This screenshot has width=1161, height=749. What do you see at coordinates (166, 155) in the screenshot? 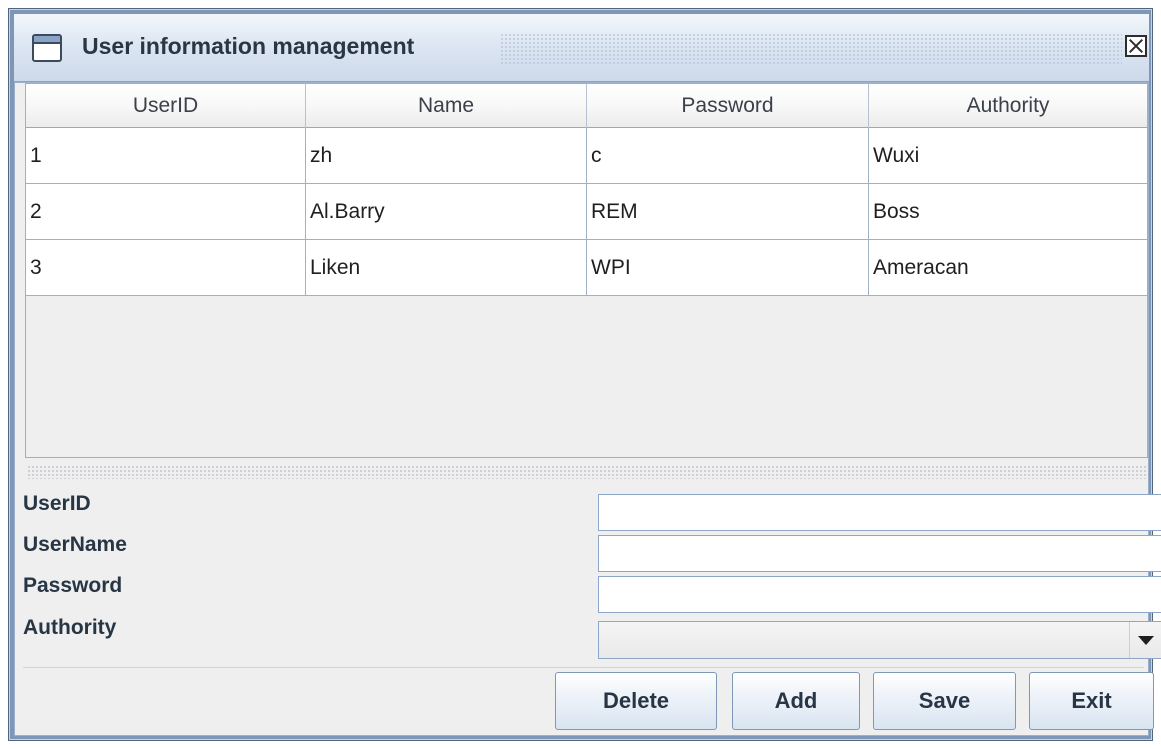
I see `cell-userid: 1` at bounding box center [166, 155].